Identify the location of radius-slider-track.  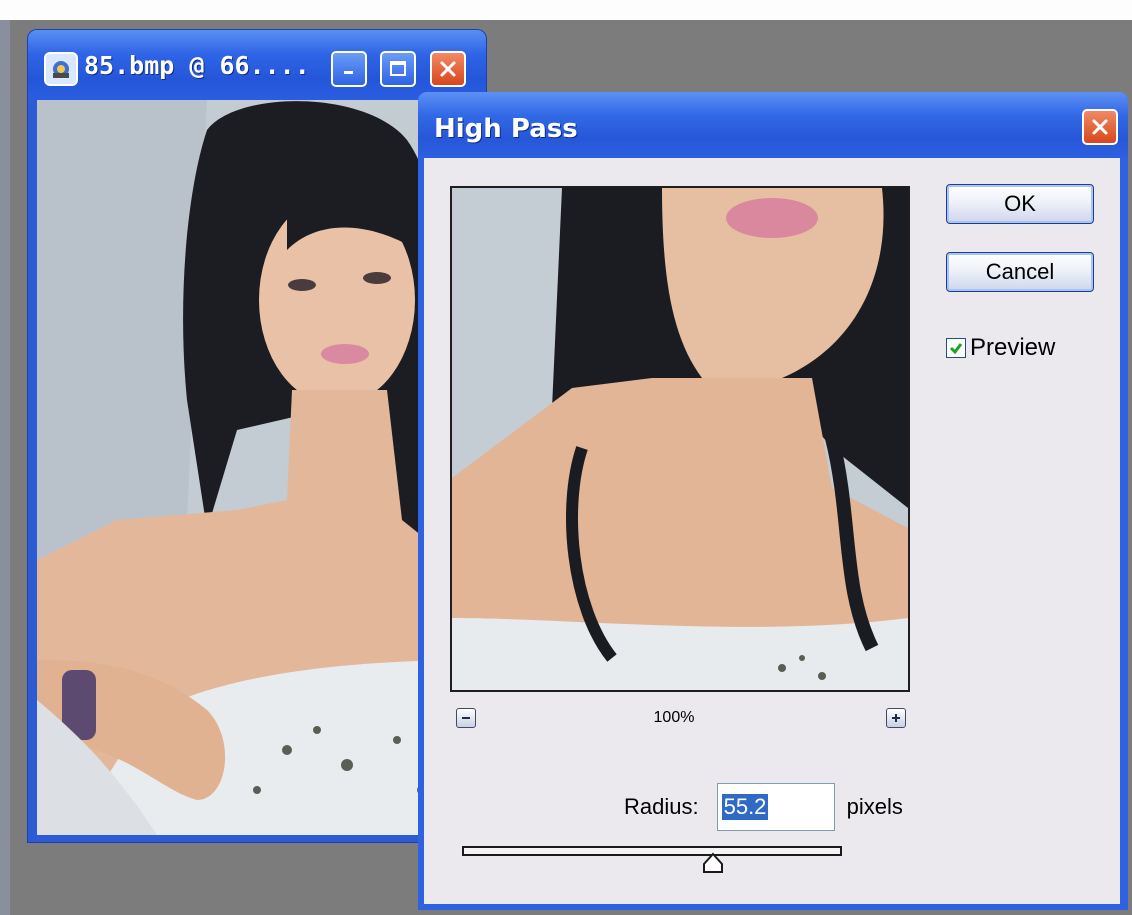
(652, 851).